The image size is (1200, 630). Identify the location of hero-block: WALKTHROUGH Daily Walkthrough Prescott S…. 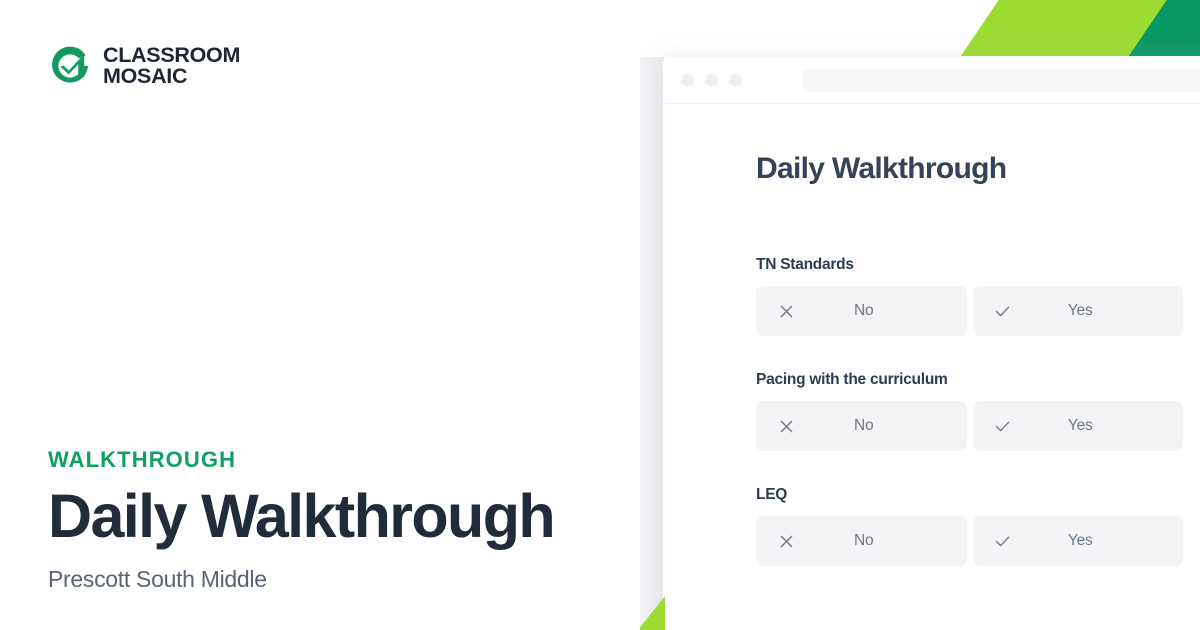
(328, 520).